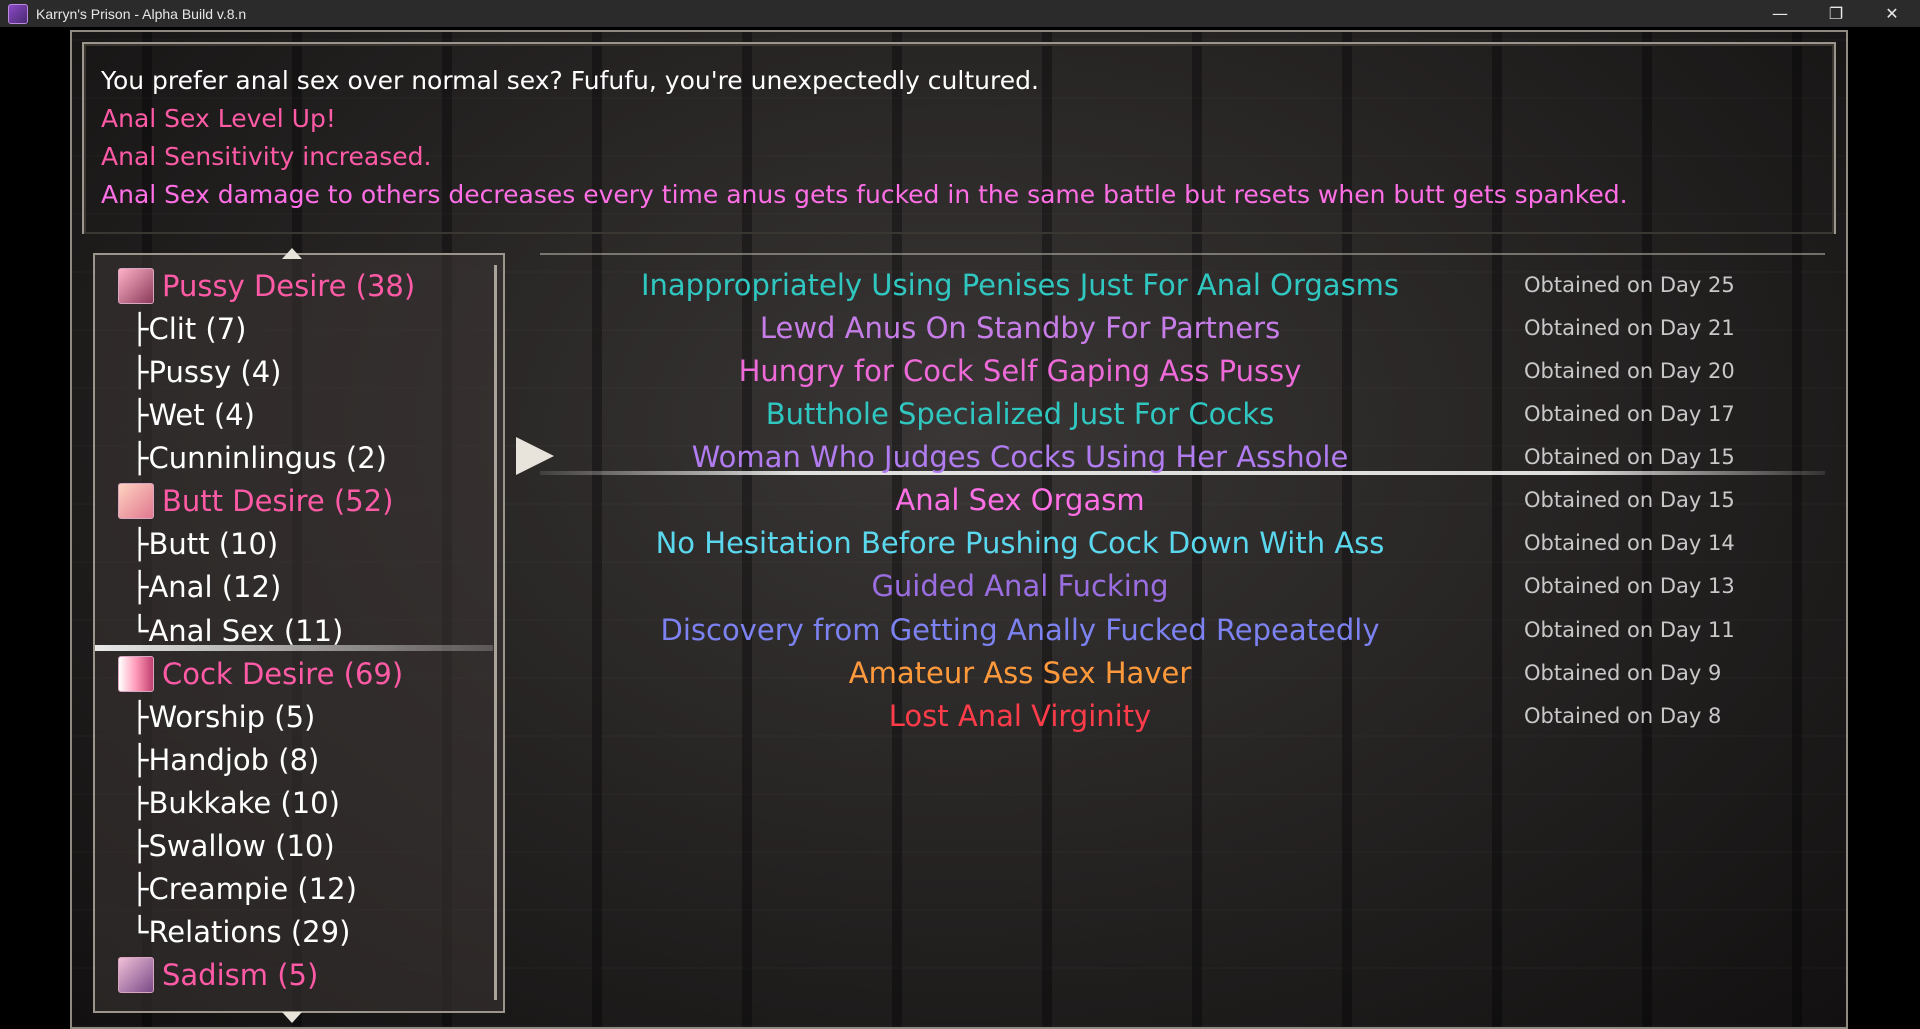 The height and width of the screenshot is (1029, 1920). What do you see at coordinates (292, 253) in the screenshot?
I see `scroll-up-arrow-icon` at bounding box center [292, 253].